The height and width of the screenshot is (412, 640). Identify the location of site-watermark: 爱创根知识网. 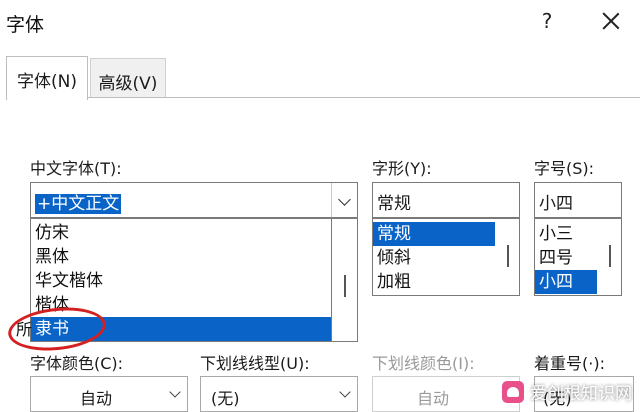
(567, 391).